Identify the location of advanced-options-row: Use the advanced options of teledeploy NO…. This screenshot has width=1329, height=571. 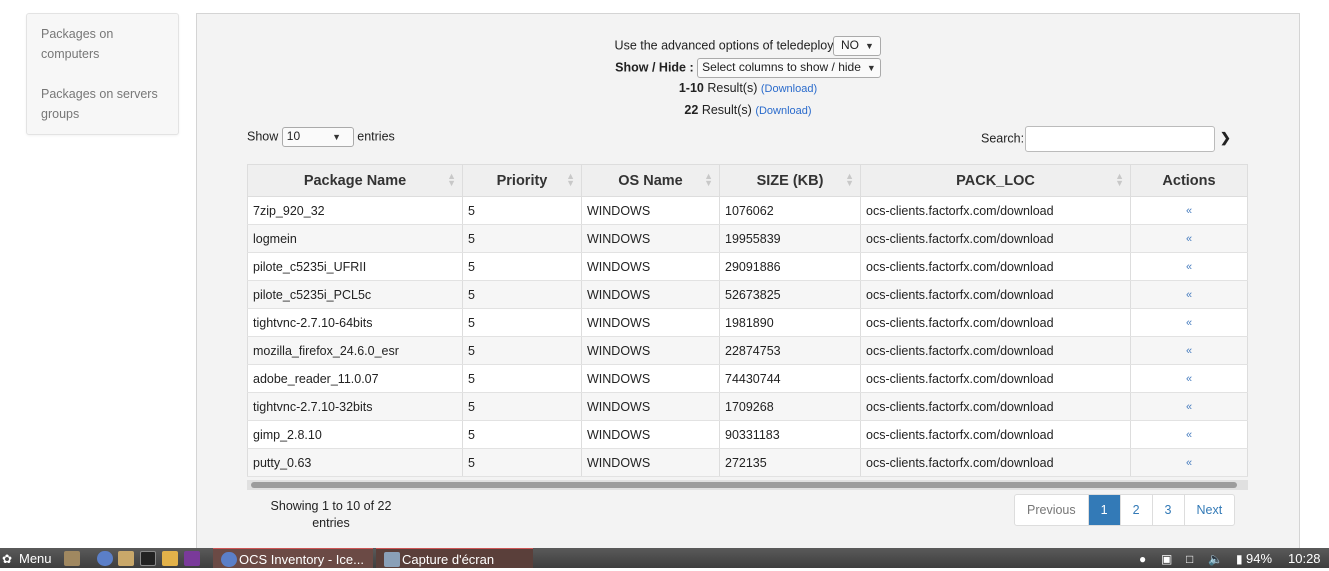
(748, 46).